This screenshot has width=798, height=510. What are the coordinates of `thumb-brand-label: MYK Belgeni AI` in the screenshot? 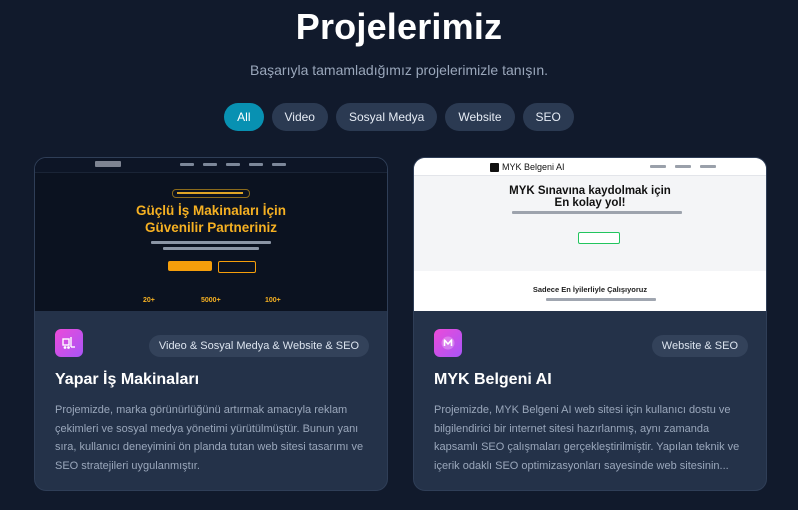 It's located at (533, 167).